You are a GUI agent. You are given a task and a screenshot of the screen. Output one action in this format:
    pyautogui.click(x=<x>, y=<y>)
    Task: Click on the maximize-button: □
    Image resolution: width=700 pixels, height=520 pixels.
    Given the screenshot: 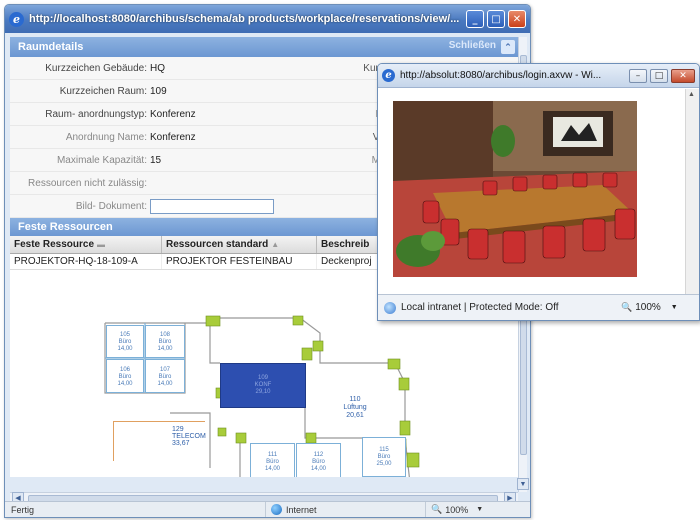 What is the action you would take?
    pyautogui.click(x=496, y=19)
    